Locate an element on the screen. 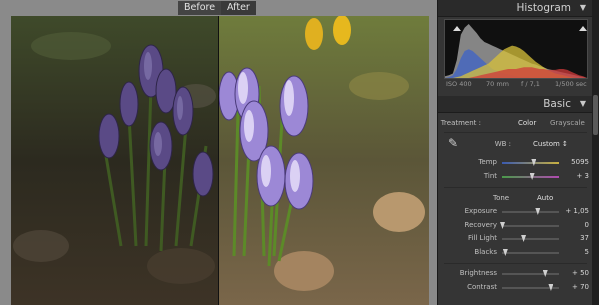  blacks-value: 5 is located at coordinates (574, 252).